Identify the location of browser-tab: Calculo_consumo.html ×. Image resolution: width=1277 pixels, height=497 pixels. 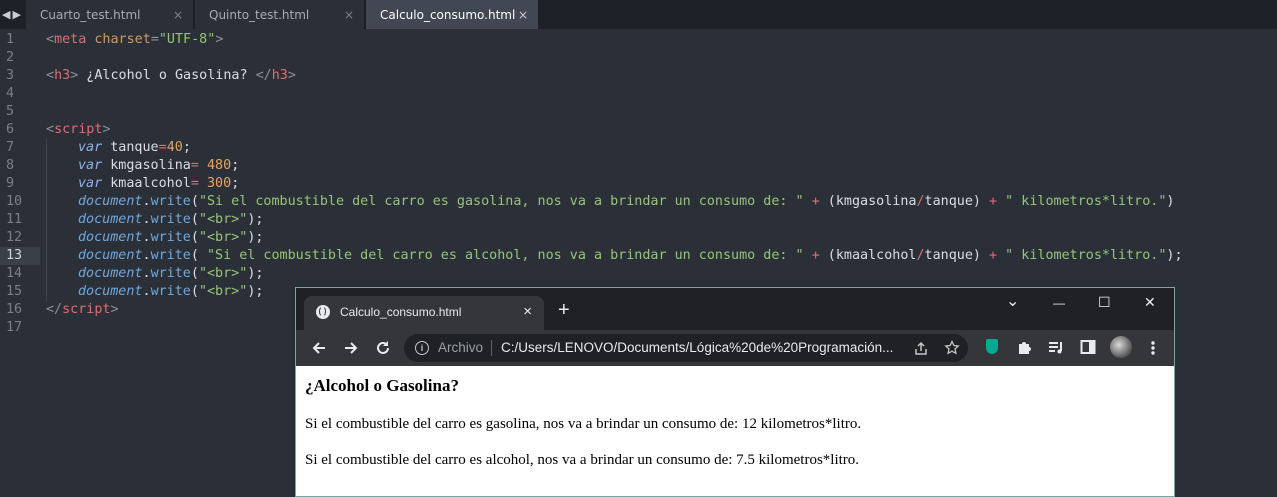
(424, 313).